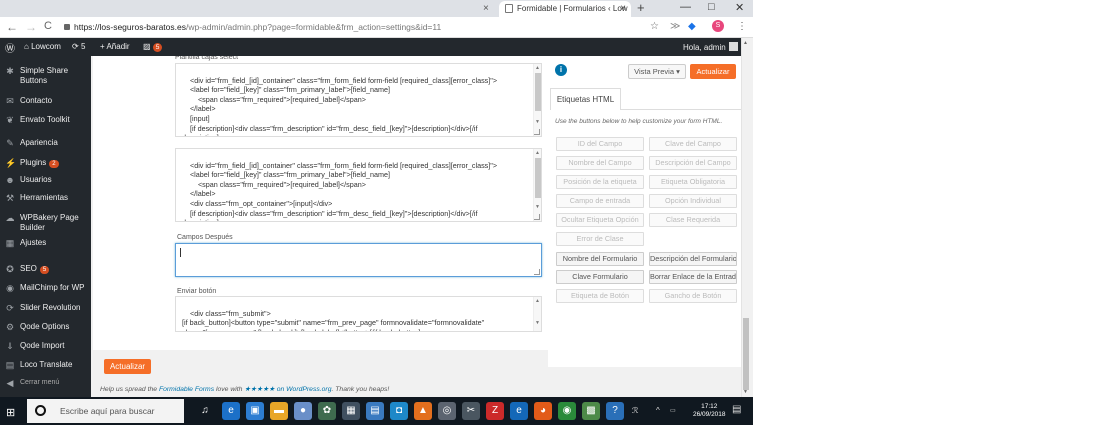  I want to click on tab-close-icon: ×, so click(623, 8).